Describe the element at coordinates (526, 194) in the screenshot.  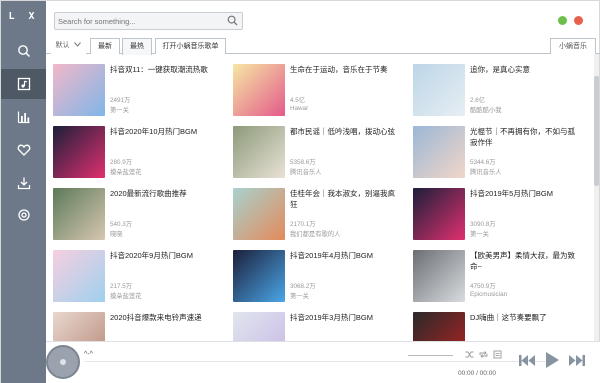
I see `playlist-title: 抖音2019年5月热门BGM` at that location.